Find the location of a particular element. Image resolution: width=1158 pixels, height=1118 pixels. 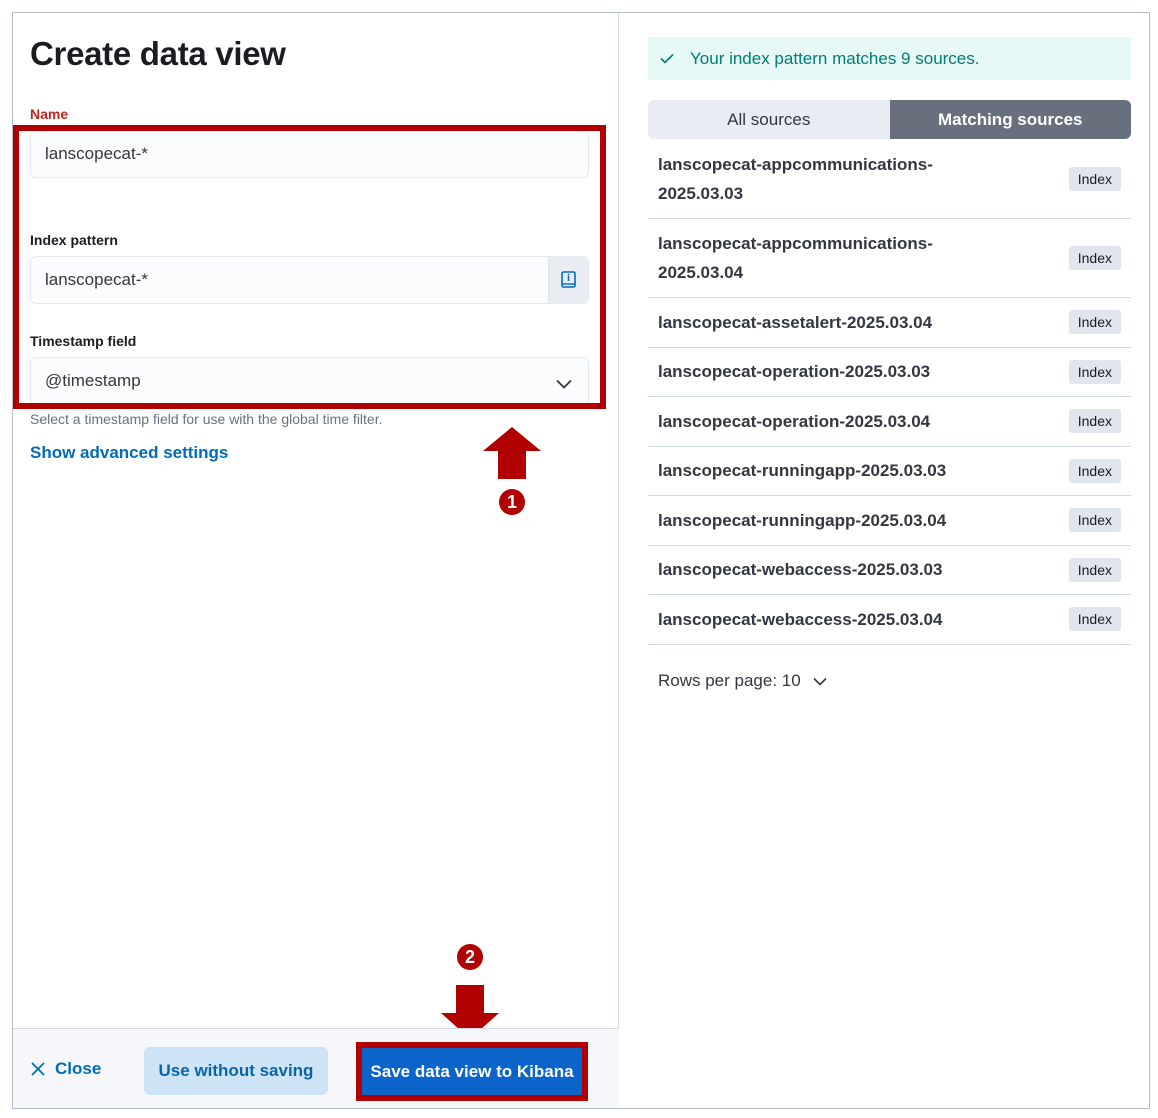

source-name: lanscopecat-operation-2025.03.03 is located at coordinates (794, 372).